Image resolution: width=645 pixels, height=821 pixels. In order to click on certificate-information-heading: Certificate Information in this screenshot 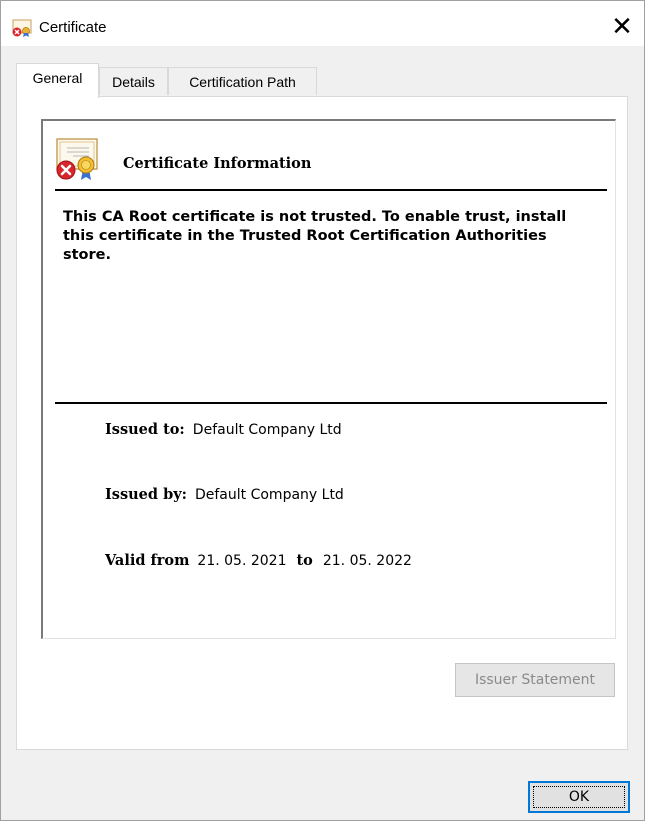, I will do `click(217, 163)`.